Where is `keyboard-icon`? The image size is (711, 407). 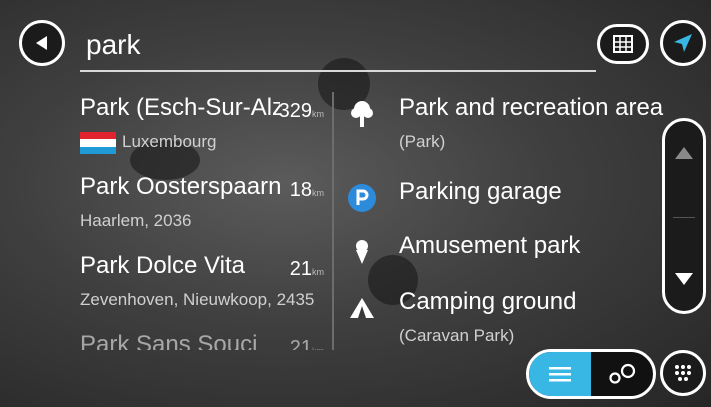
keyboard-icon is located at coordinates (683, 373).